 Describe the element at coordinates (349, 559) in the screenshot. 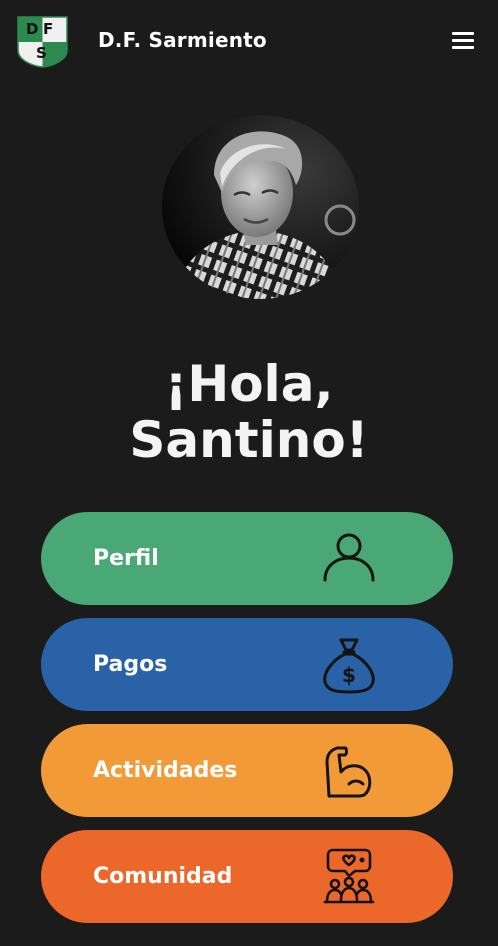

I see `user-icon` at that location.